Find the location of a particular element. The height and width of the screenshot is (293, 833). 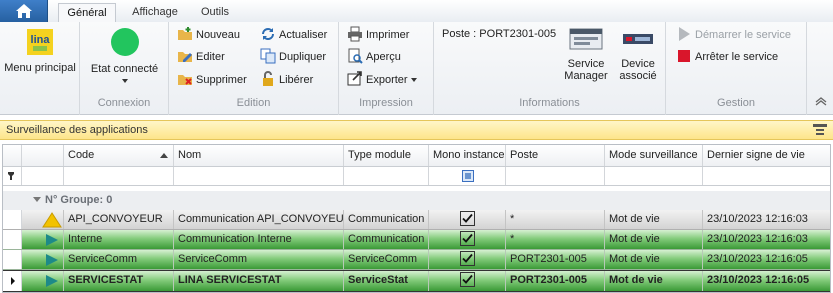

chevron-down-icon is located at coordinates (413, 80).